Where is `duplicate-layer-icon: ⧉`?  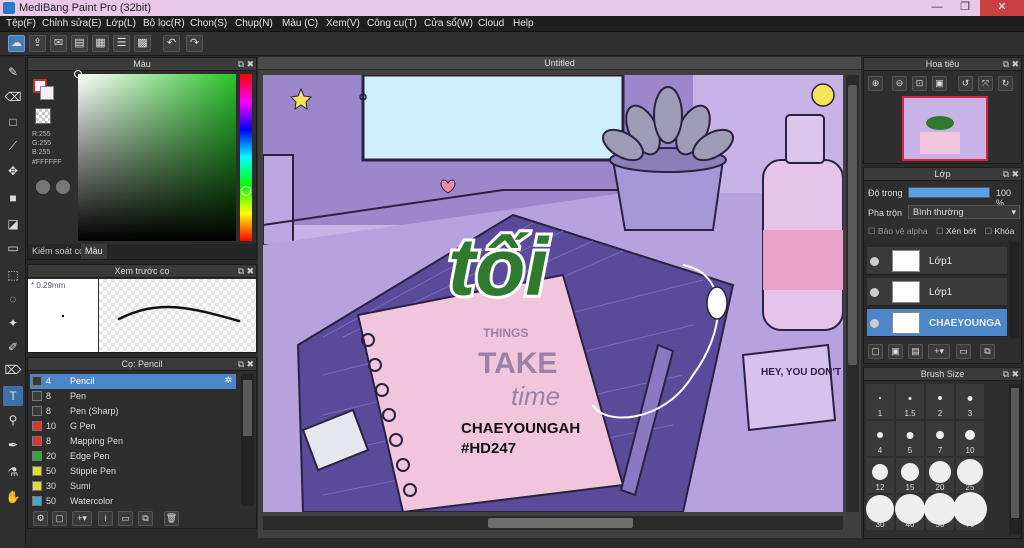
duplicate-layer-icon: ⧉ is located at coordinates (987, 351).